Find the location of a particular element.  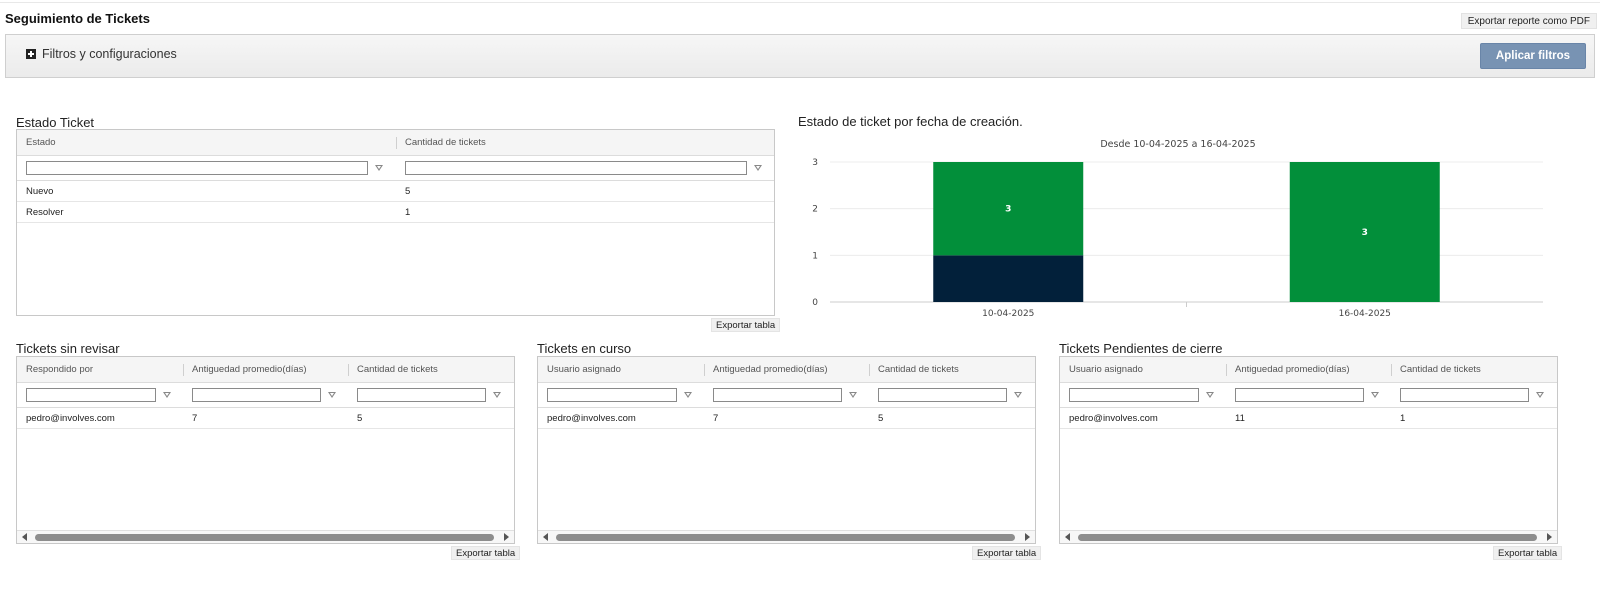

x-tick-label: 16-04-2025 is located at coordinates (1365, 314).